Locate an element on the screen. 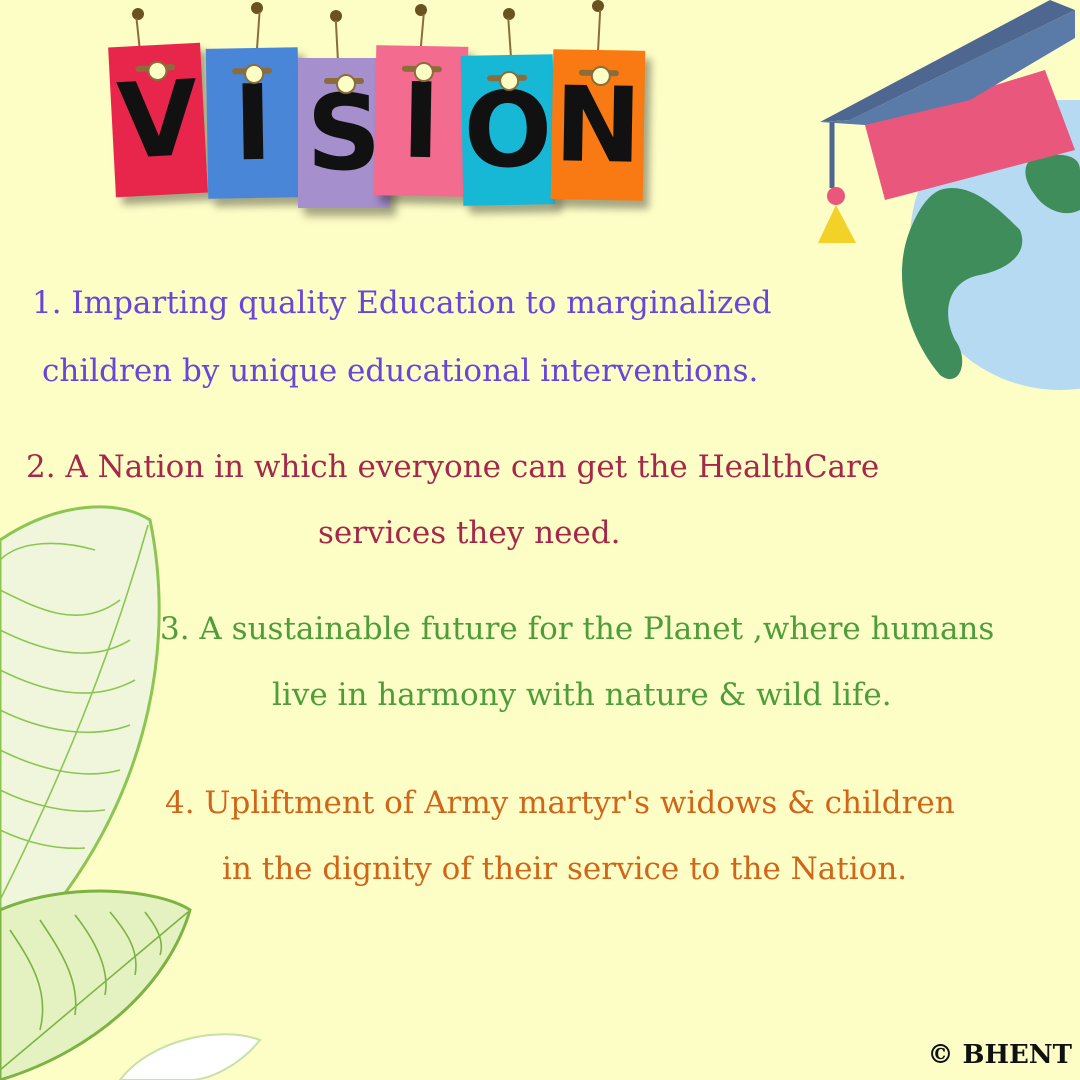 Image resolution: width=1080 pixels, height=1080 pixels. letter-n: N is located at coordinates (598, 125).